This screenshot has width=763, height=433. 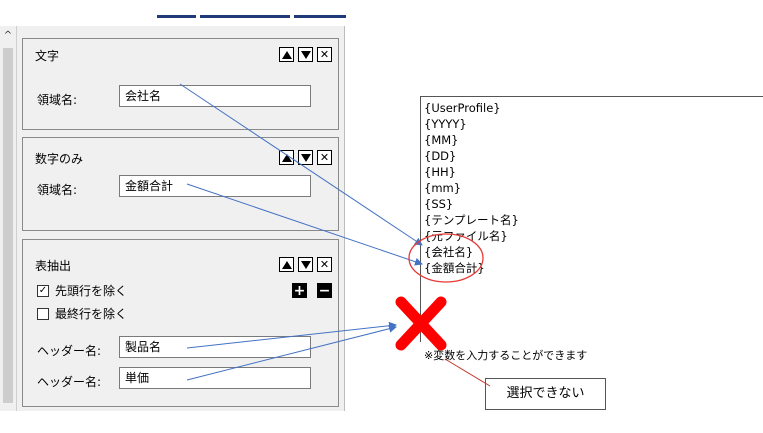 I want to click on region-name-input: 金額合計, so click(x=215, y=186).